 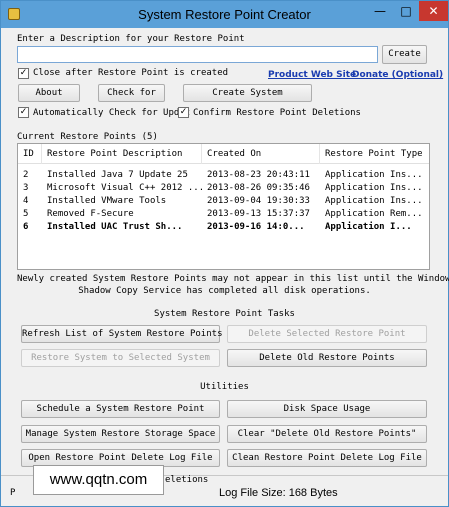 What do you see at coordinates (121, 334) in the screenshot?
I see `refresh-list-button: Refresh List of System Restore Points` at bounding box center [121, 334].